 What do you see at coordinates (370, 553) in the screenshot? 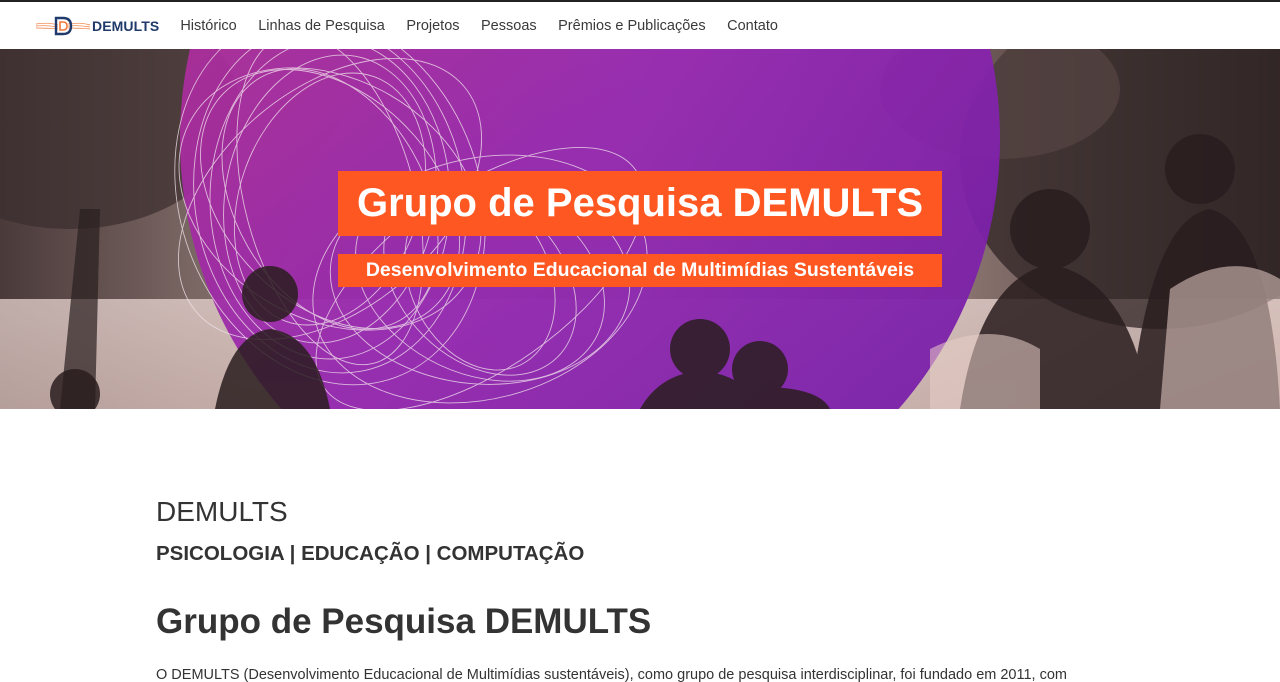
I see `research-areas: PSICOLOGIA | EDUCAÇÃO | COMPUTAÇÃO` at bounding box center [370, 553].